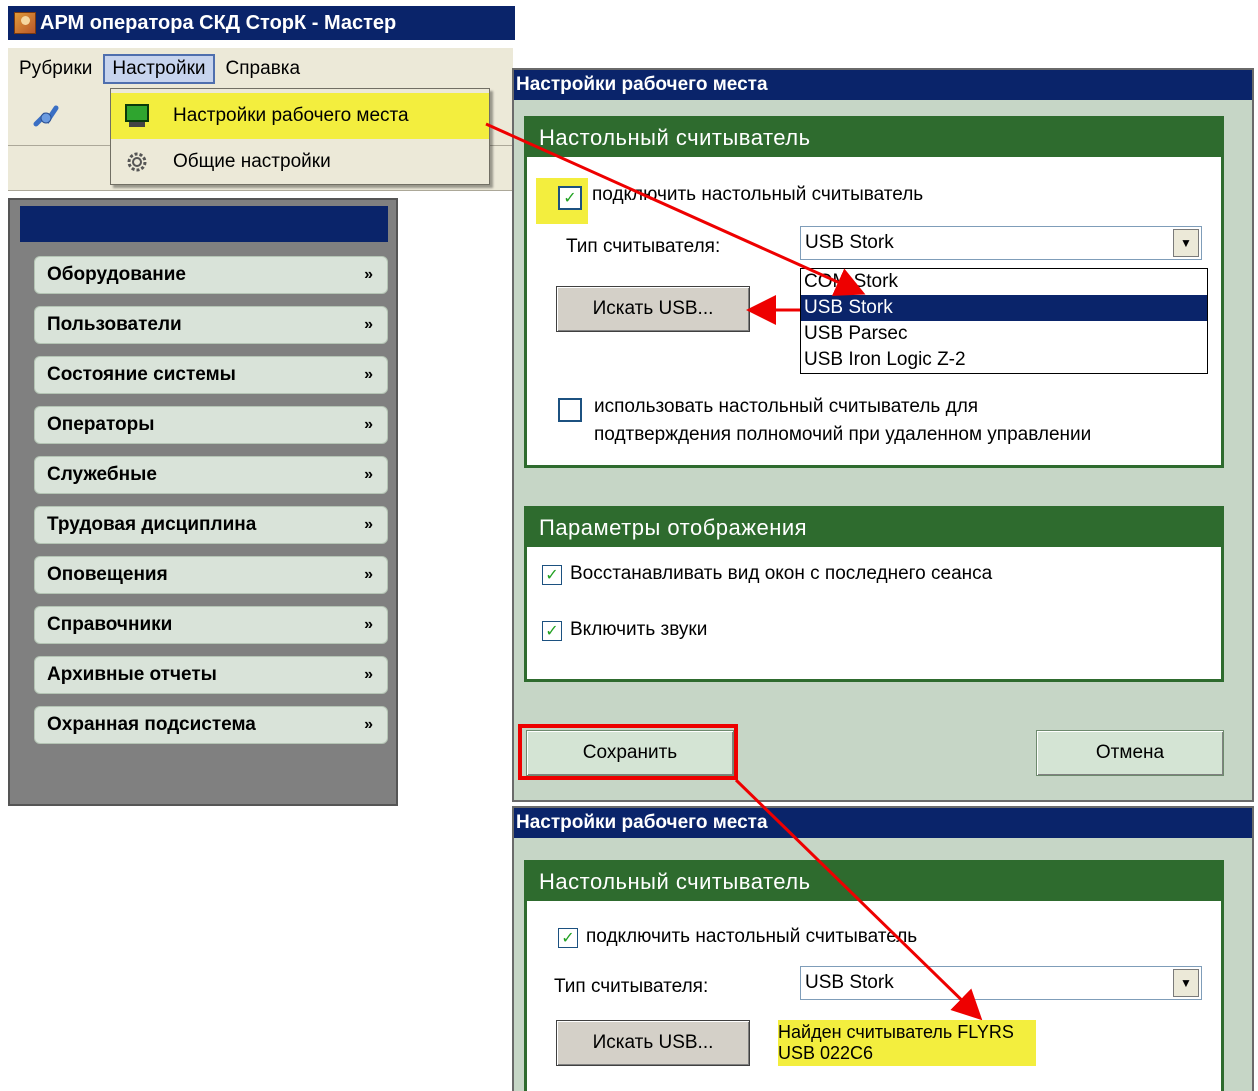  What do you see at coordinates (211, 475) in the screenshot?
I see `nav-item-service: Служебные »` at bounding box center [211, 475].